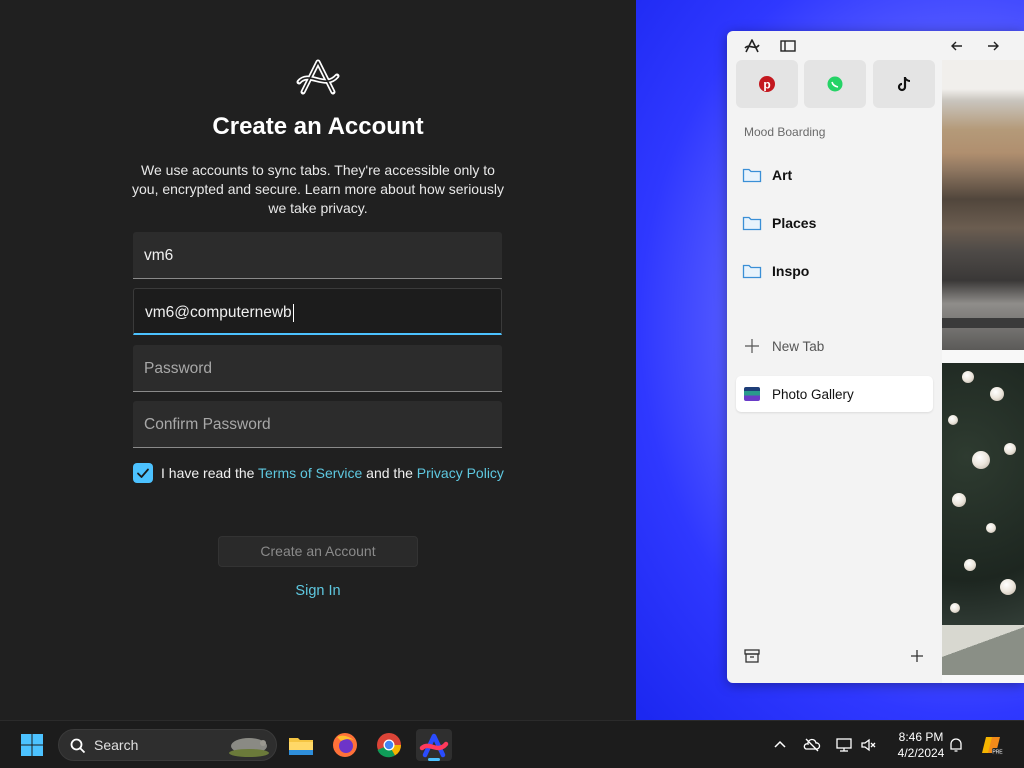  Describe the element at coordinates (317, 311) in the screenshot. I see `email-field: vm6@computernewb` at that location.